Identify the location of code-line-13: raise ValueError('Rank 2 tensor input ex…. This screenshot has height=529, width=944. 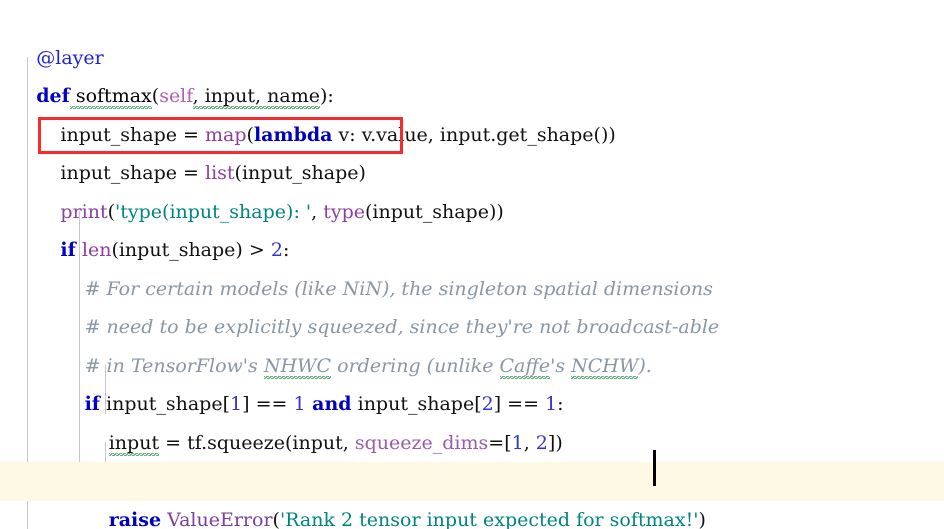
(472, 495).